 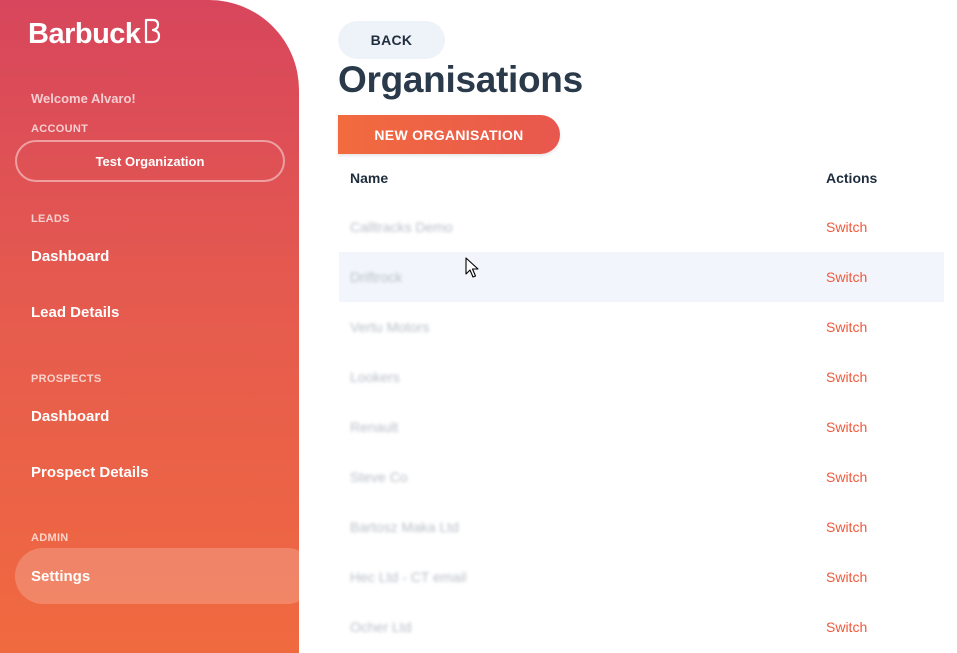 I want to click on table-row: Renault Switch, so click(x=641, y=427).